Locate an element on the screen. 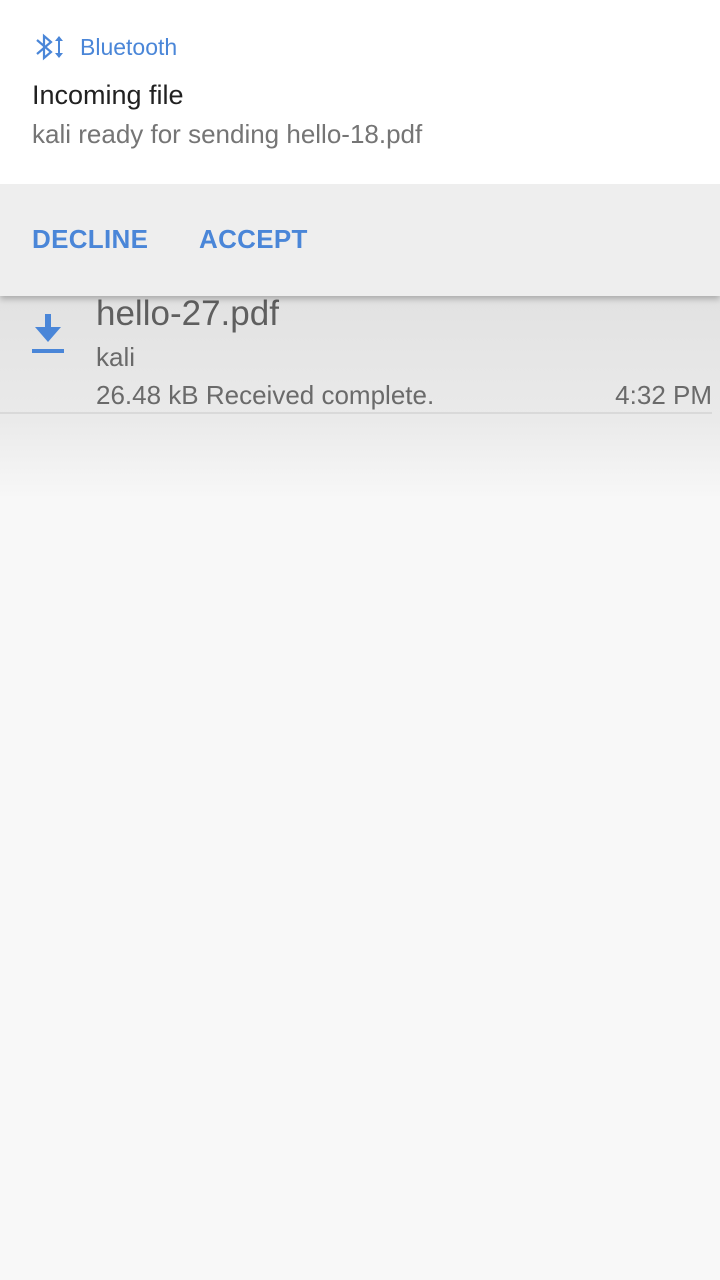  notification-text: kali ready for sending hello-18.pdf is located at coordinates (227, 134).